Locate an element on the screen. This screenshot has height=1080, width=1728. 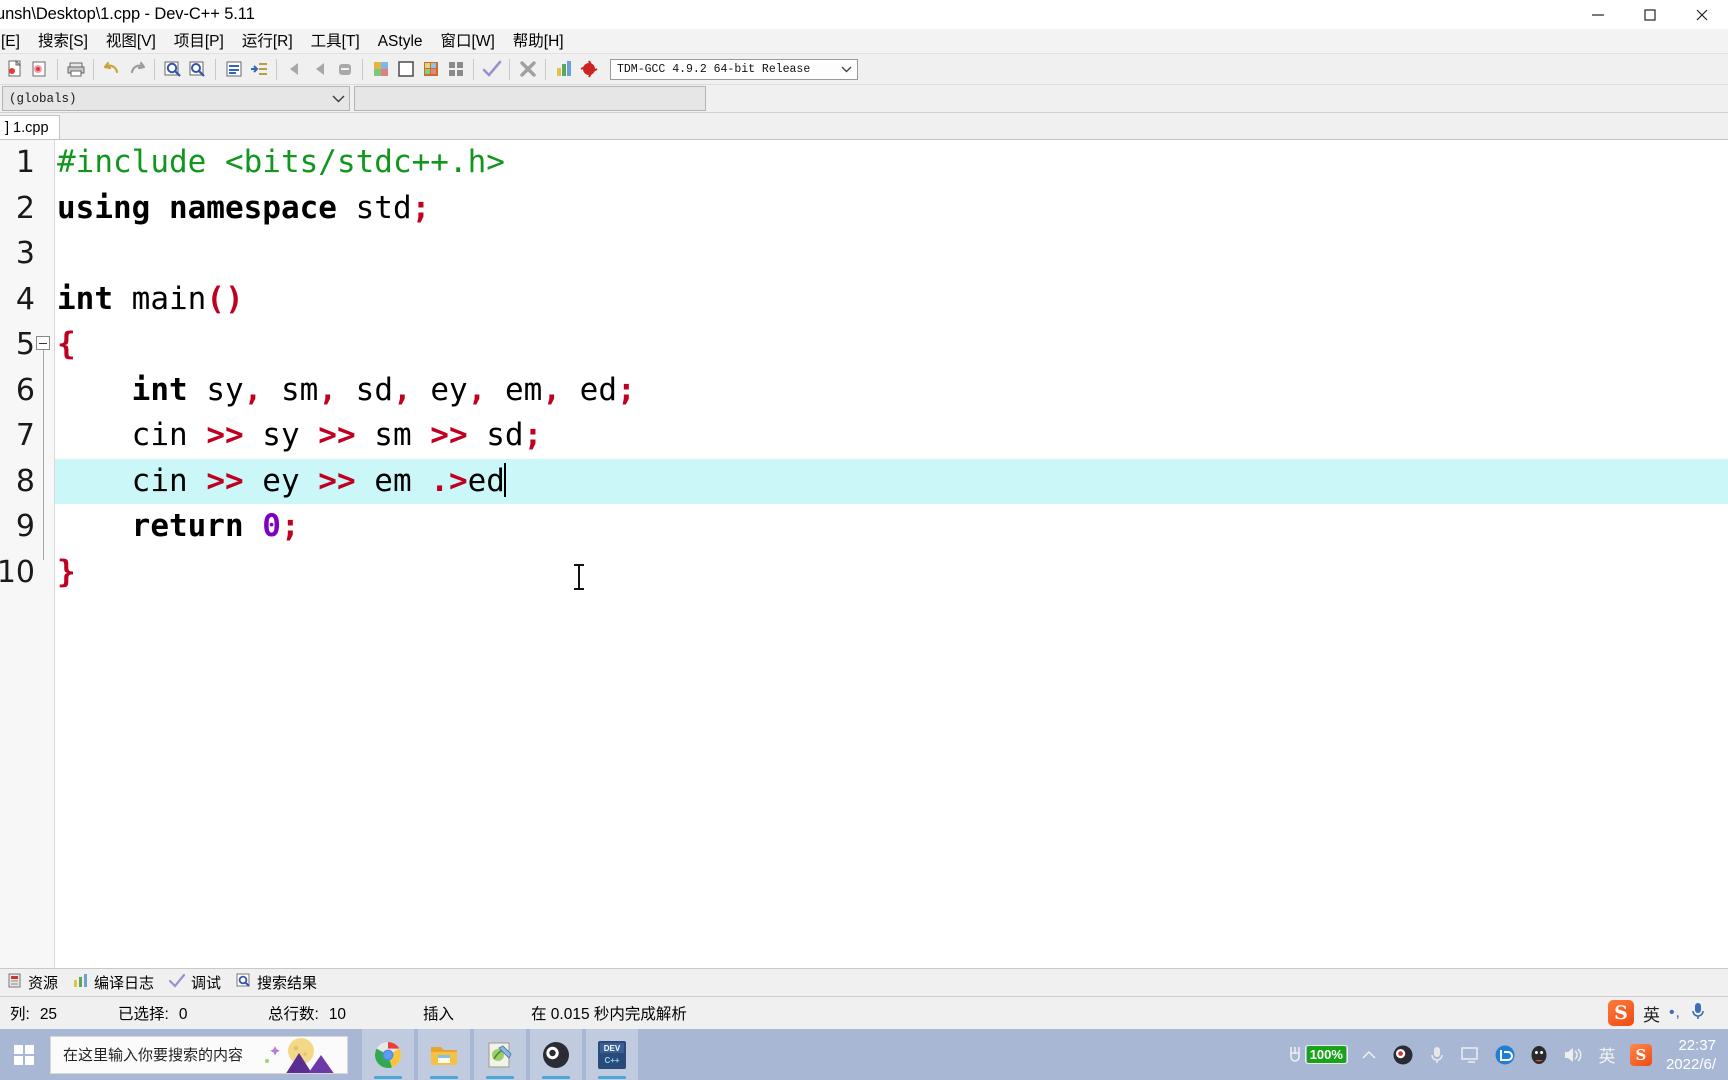
profile-icon is located at coordinates (563, 69).